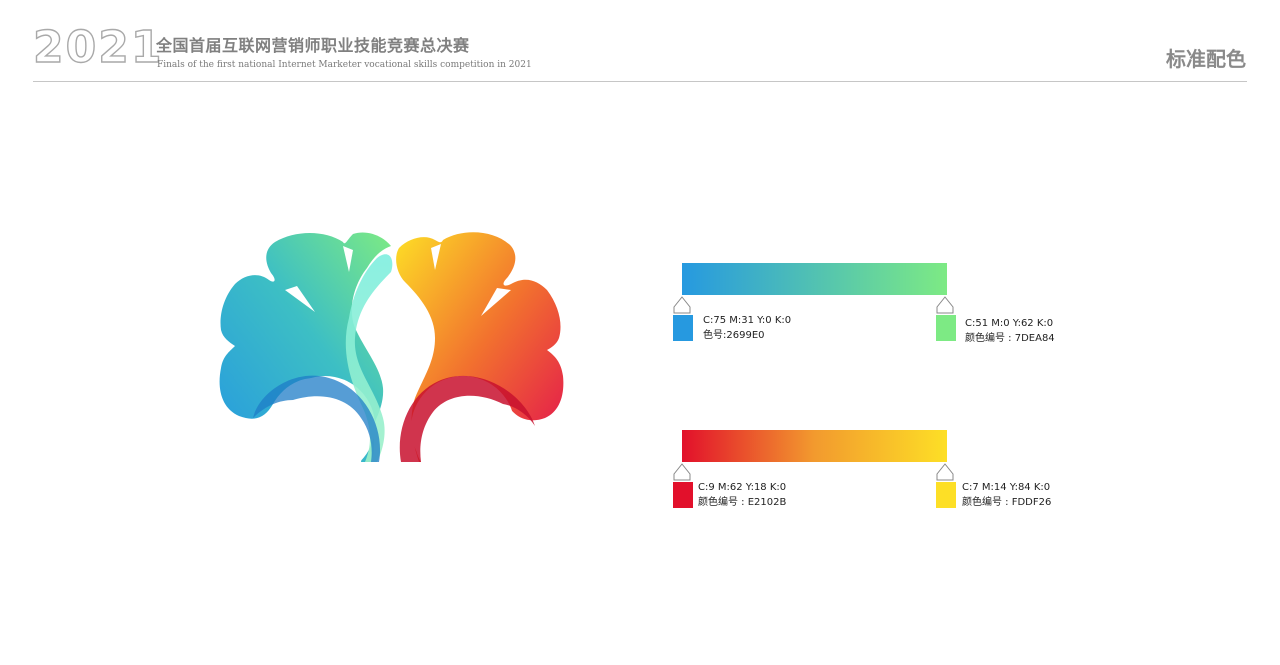 The height and width of the screenshot is (665, 1280). I want to click on ginkgo-logo-icon, so click(391, 350).